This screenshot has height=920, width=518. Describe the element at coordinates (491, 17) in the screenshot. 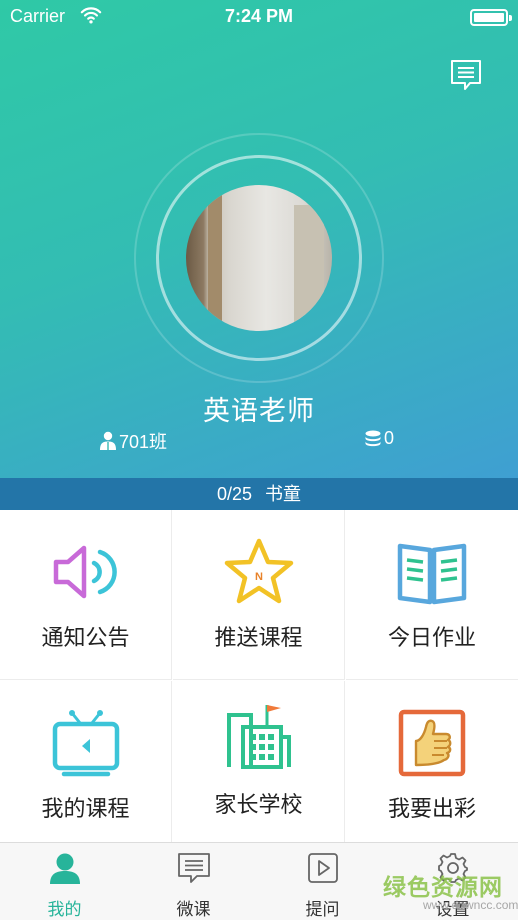

I see `battery-icon` at that location.